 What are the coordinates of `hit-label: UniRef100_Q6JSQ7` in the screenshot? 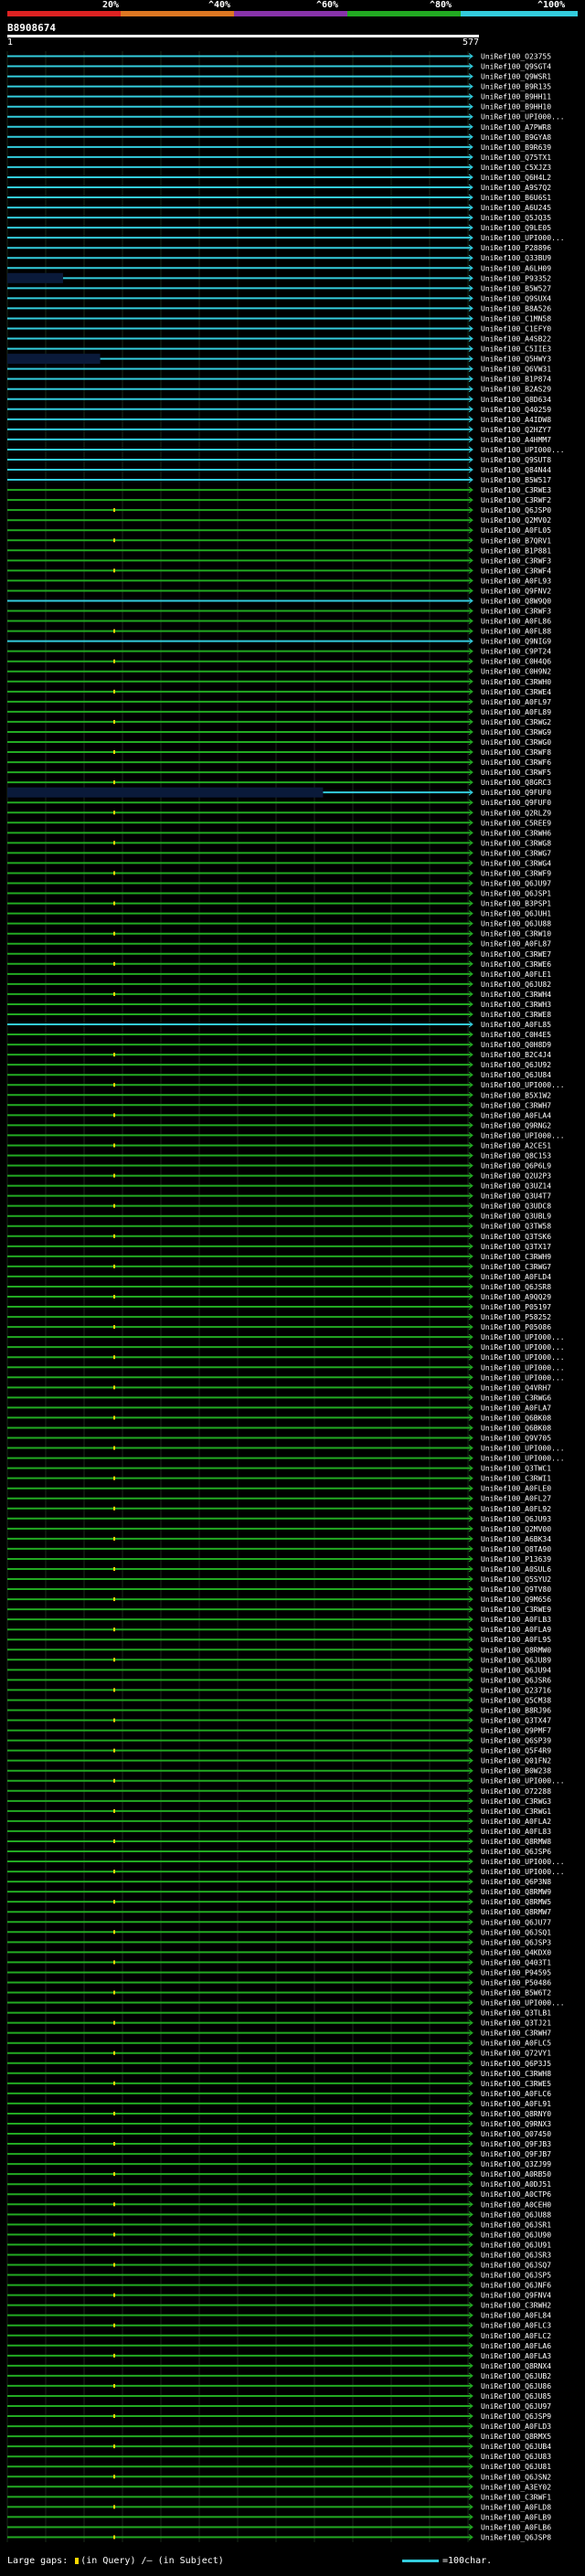 It's located at (516, 2265).